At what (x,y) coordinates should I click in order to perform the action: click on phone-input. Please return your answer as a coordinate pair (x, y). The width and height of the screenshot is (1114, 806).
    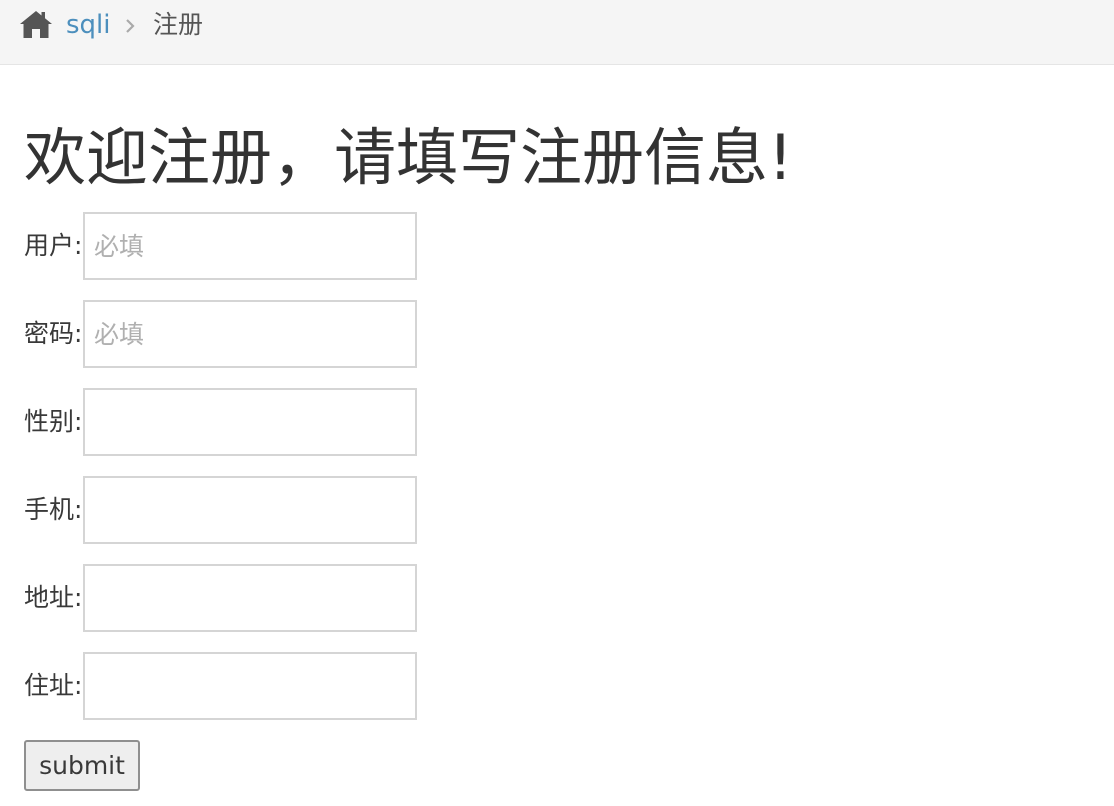
    Looking at the image, I should click on (250, 510).